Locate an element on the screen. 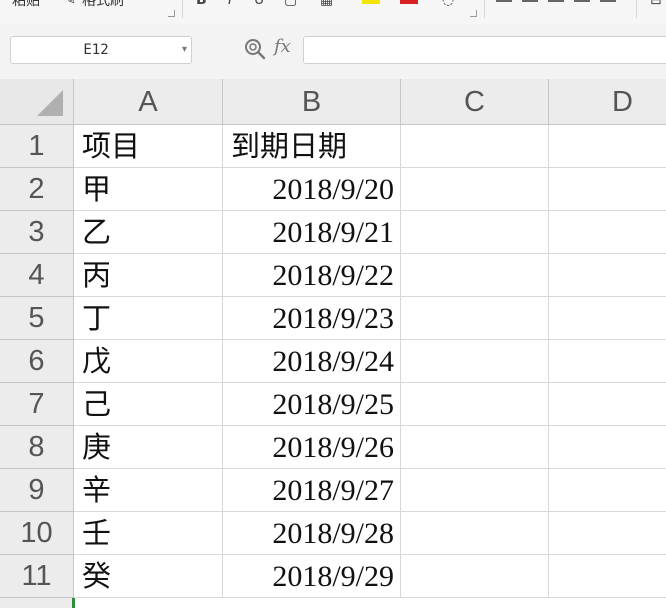 The height and width of the screenshot is (610, 666). cell-a4: 丙 is located at coordinates (148, 275).